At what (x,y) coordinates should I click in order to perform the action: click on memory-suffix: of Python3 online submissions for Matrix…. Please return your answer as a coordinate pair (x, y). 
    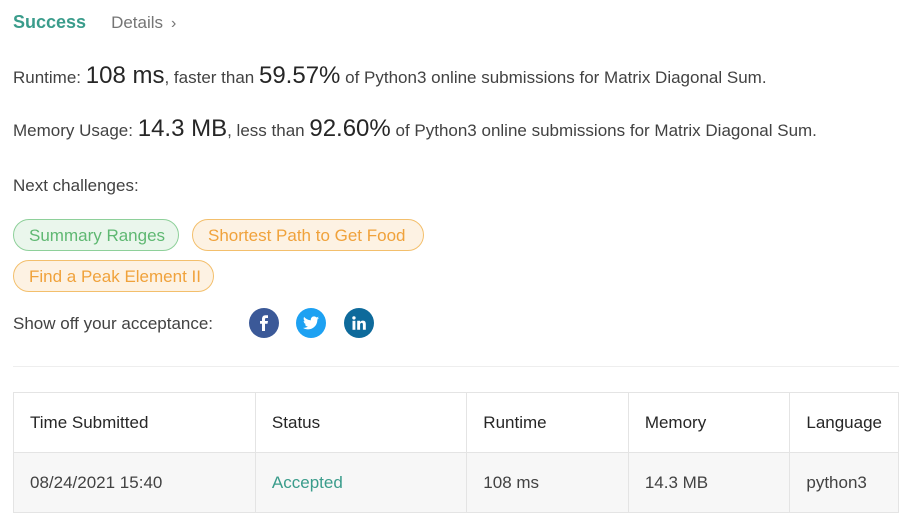
    Looking at the image, I should click on (606, 130).